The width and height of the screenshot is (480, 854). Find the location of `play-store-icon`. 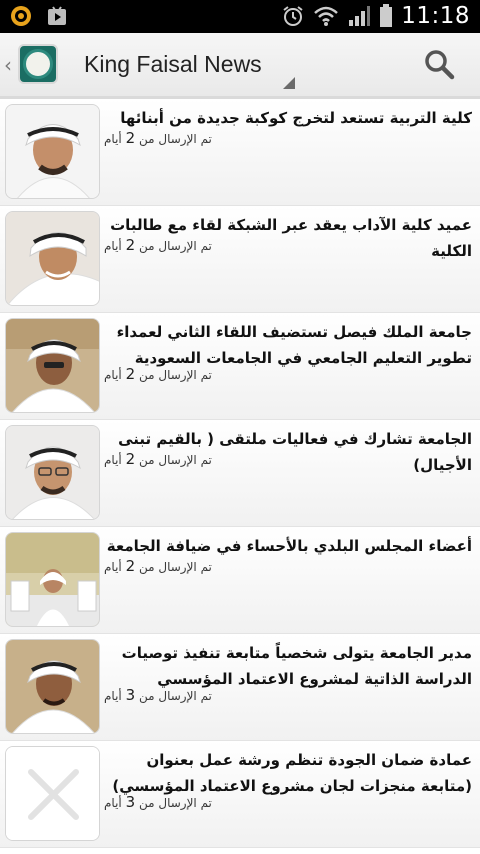

play-store-icon is located at coordinates (57, 16).